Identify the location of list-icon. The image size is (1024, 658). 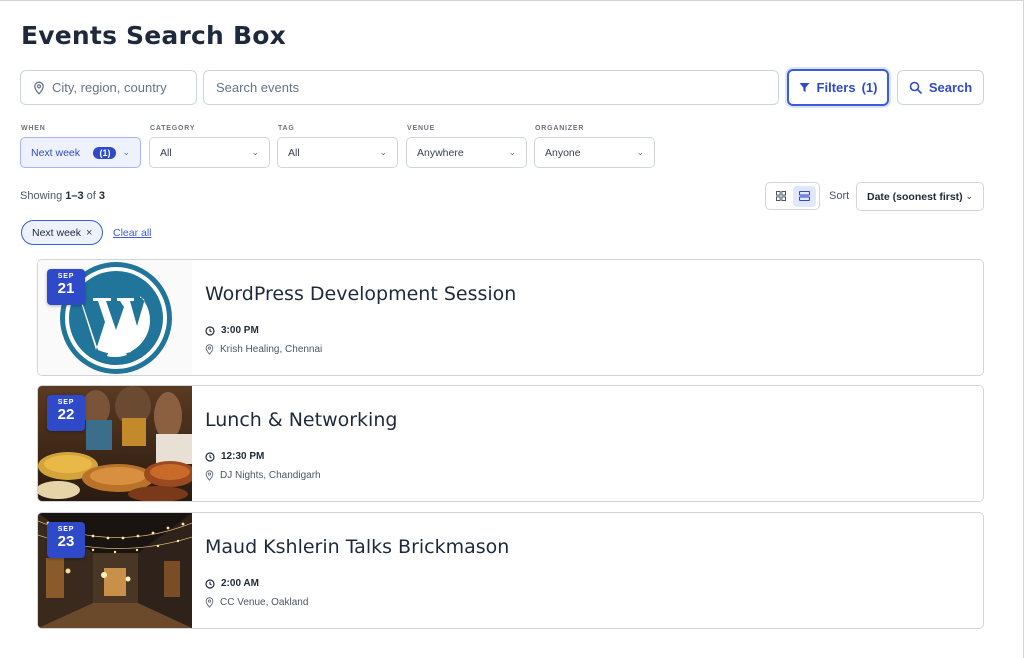
(804, 196).